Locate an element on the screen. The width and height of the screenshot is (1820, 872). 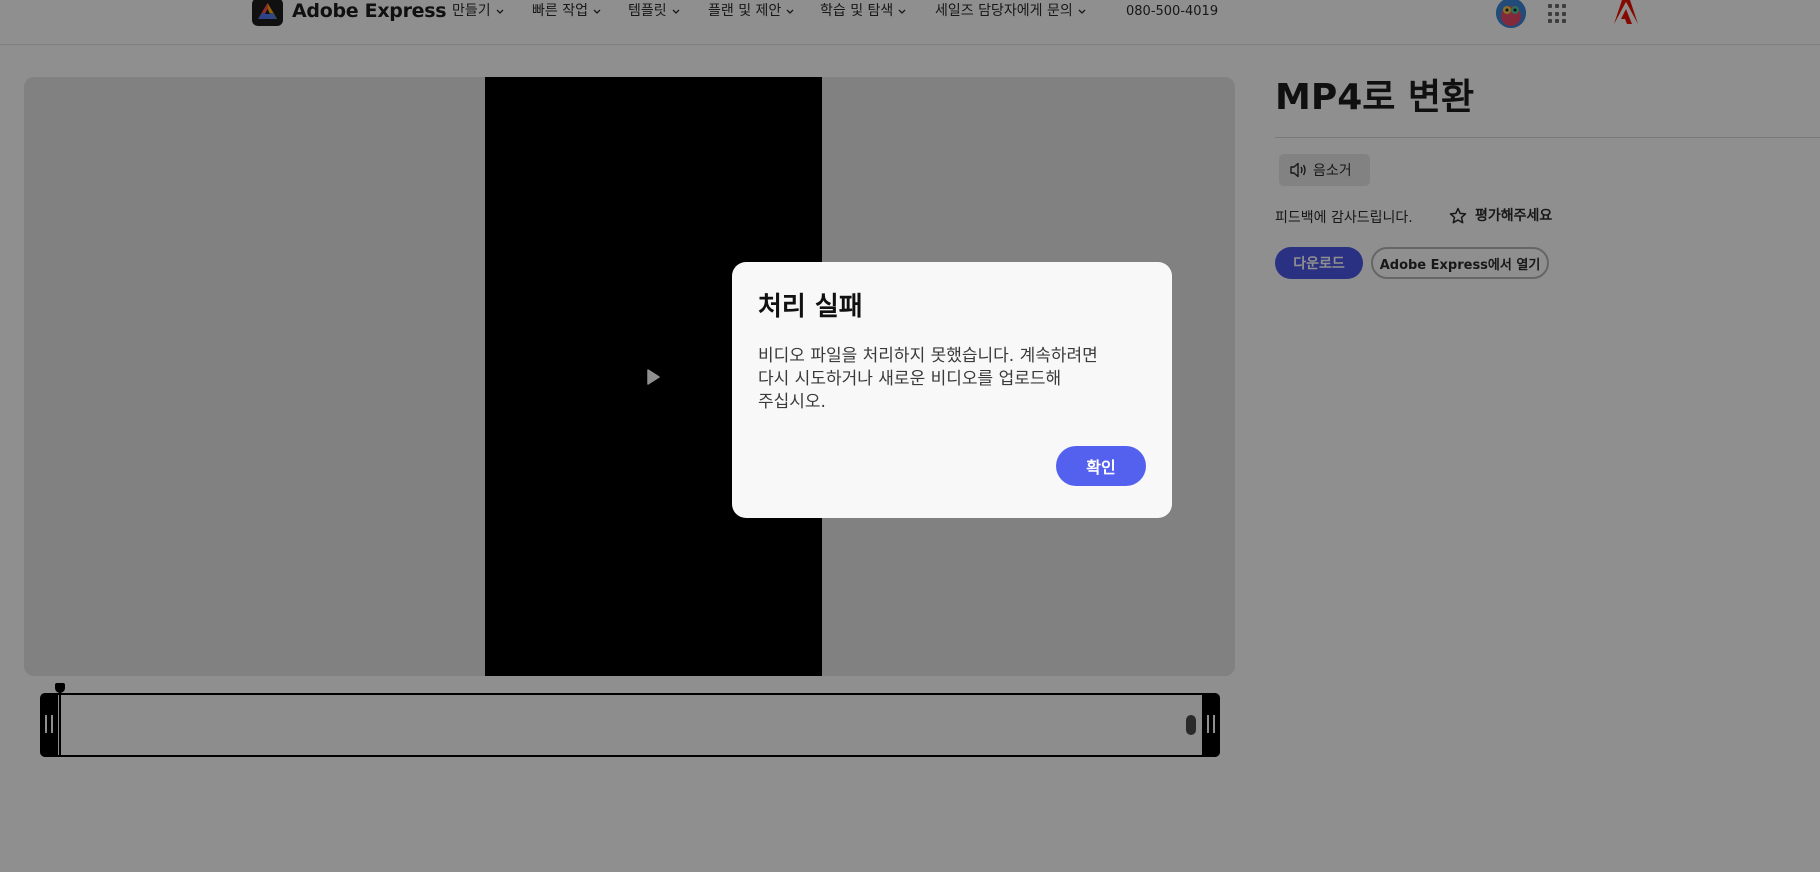
dialog-title: 처리 실패 is located at coordinates (810, 307).